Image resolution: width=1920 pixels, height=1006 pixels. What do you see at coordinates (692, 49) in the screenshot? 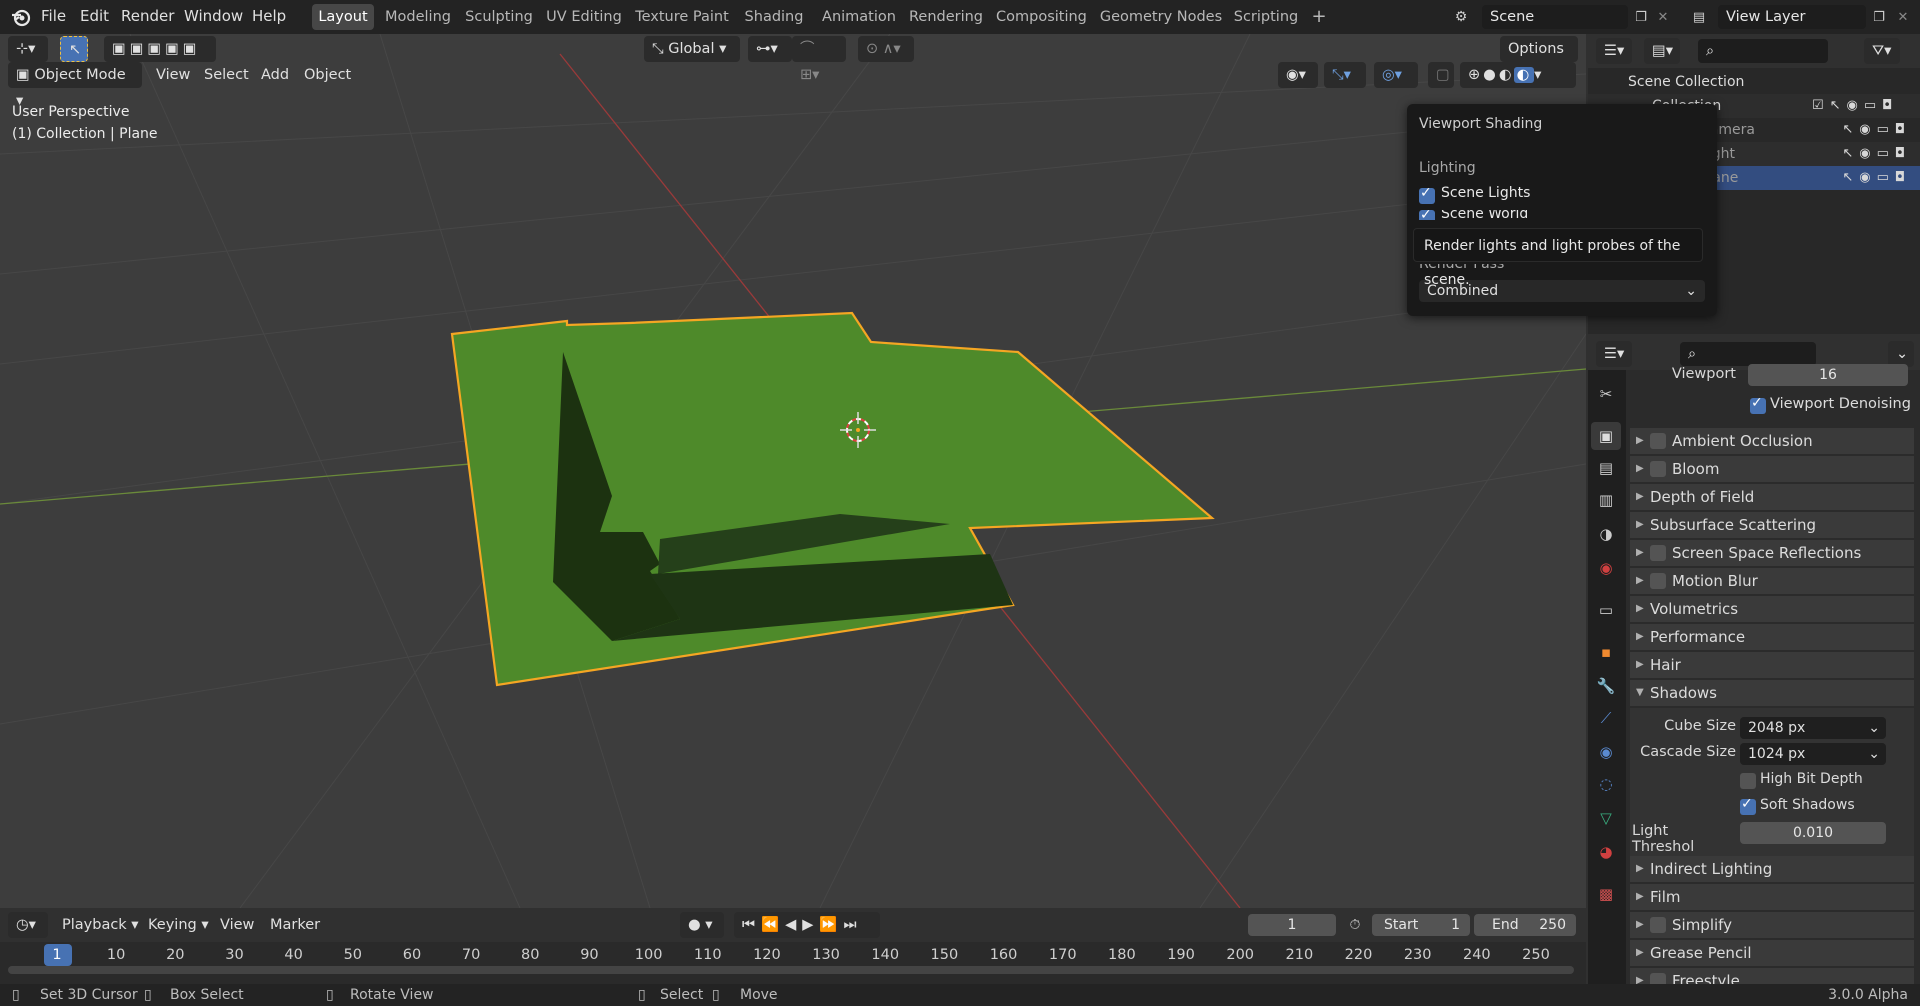
I see `transform-orientation-dropdown: ⤡ Global ▾` at bounding box center [692, 49].